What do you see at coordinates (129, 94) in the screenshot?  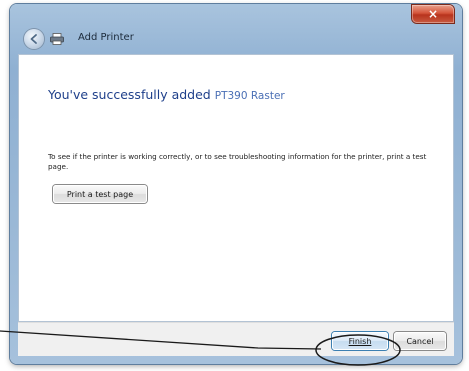 I see `success-heading-text: You've successfully added` at bounding box center [129, 94].